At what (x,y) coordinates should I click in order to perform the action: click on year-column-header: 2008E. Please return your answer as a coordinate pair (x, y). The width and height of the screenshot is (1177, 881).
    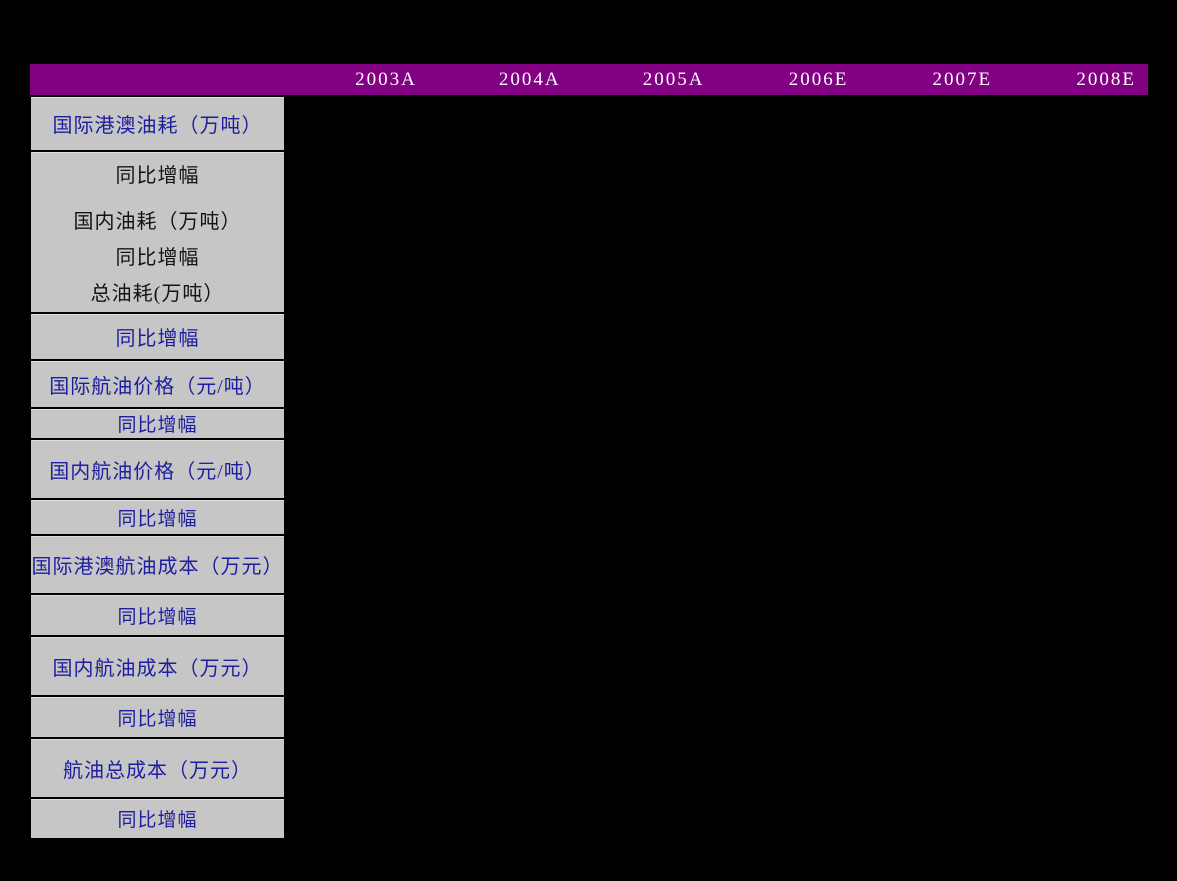
    Looking at the image, I should click on (1106, 79).